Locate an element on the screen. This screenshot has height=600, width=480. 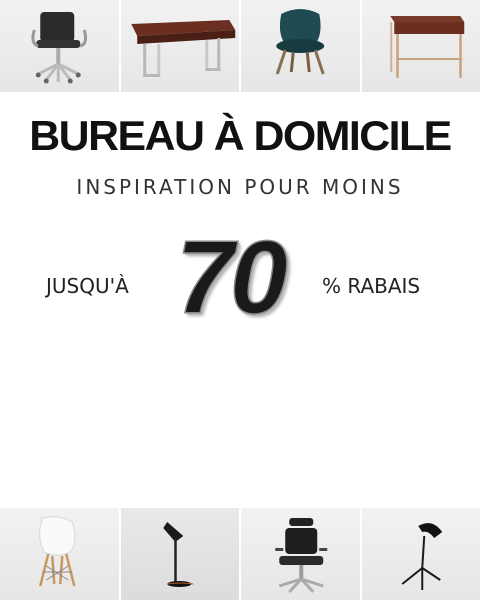
desk-lamp-icon is located at coordinates (177, 554).